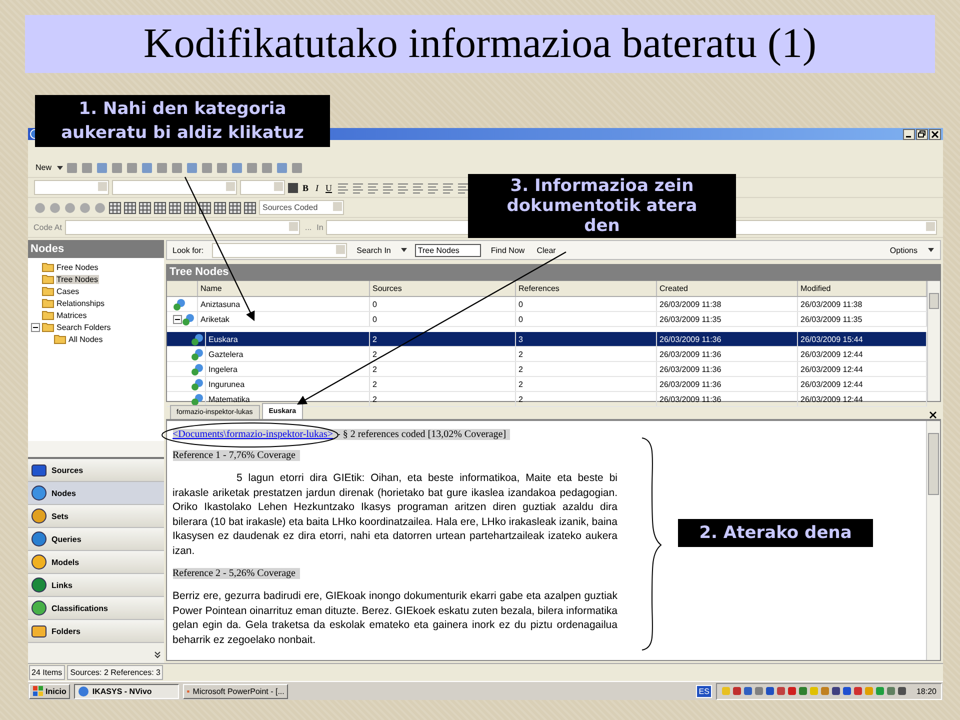  Describe the element at coordinates (553, 272) in the screenshot. I see `list-title: Tree Nodes` at that location.